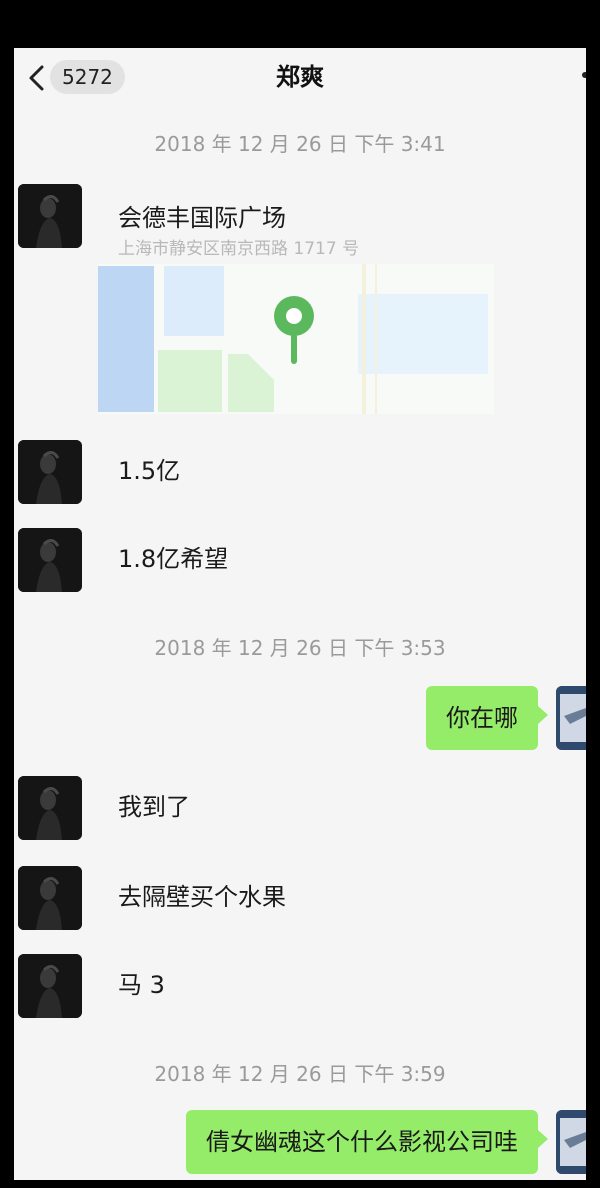 This screenshot has width=600, height=1188. I want to click on chat-title: 郑爽, so click(300, 77).